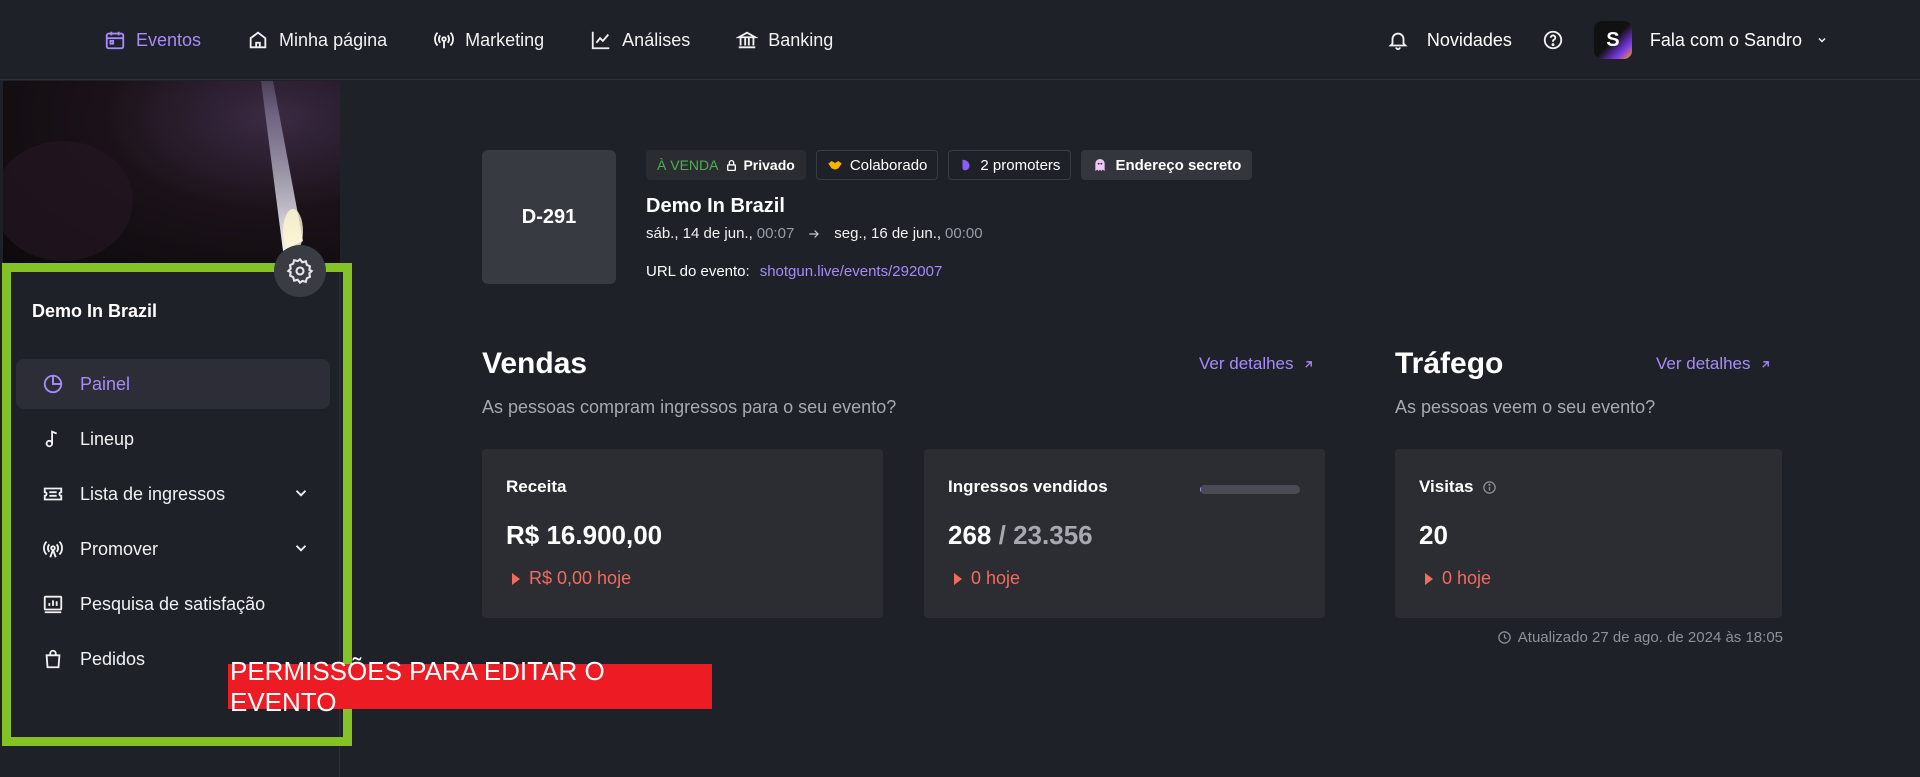  Describe the element at coordinates (53, 659) in the screenshot. I see `bag-icon` at that location.